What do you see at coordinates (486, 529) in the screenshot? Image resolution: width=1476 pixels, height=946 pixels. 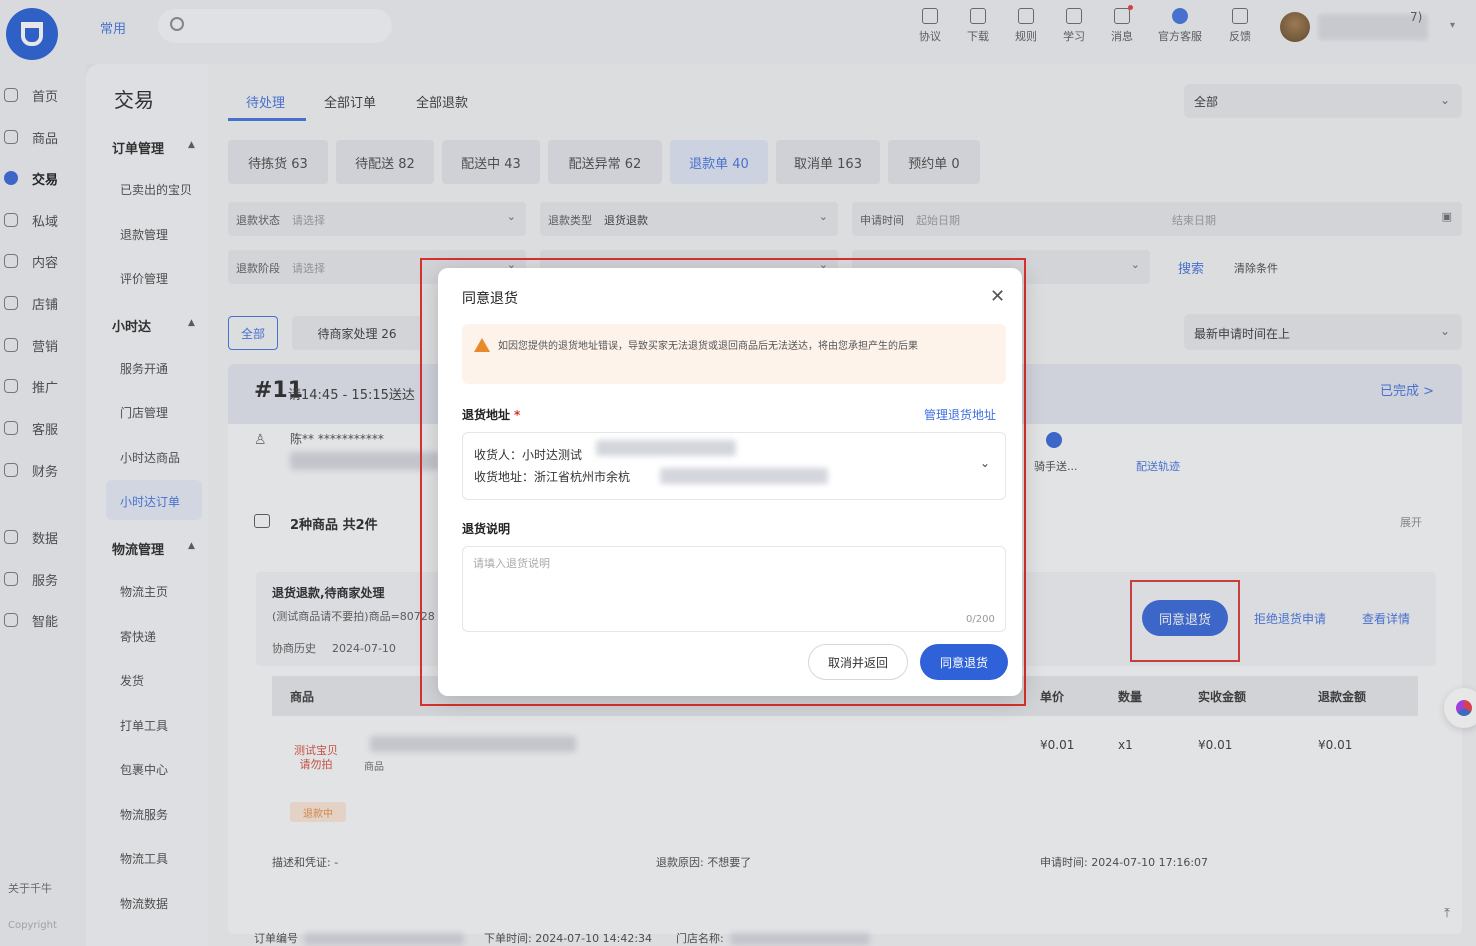 I see `description-label: 退货说明` at bounding box center [486, 529].